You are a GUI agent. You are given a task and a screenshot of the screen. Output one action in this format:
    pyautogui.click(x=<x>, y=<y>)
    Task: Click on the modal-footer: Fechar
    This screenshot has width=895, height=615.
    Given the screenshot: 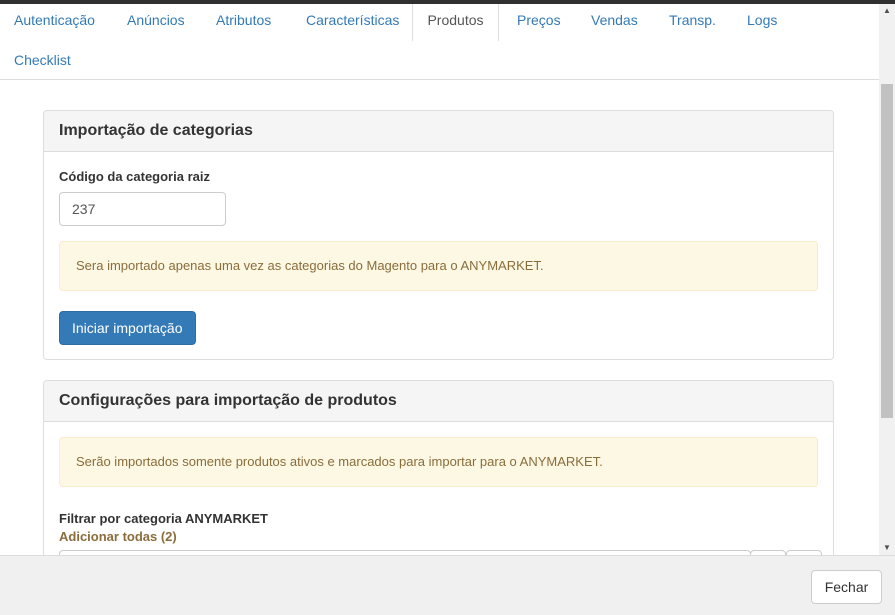 What is the action you would take?
    pyautogui.click(x=447, y=585)
    